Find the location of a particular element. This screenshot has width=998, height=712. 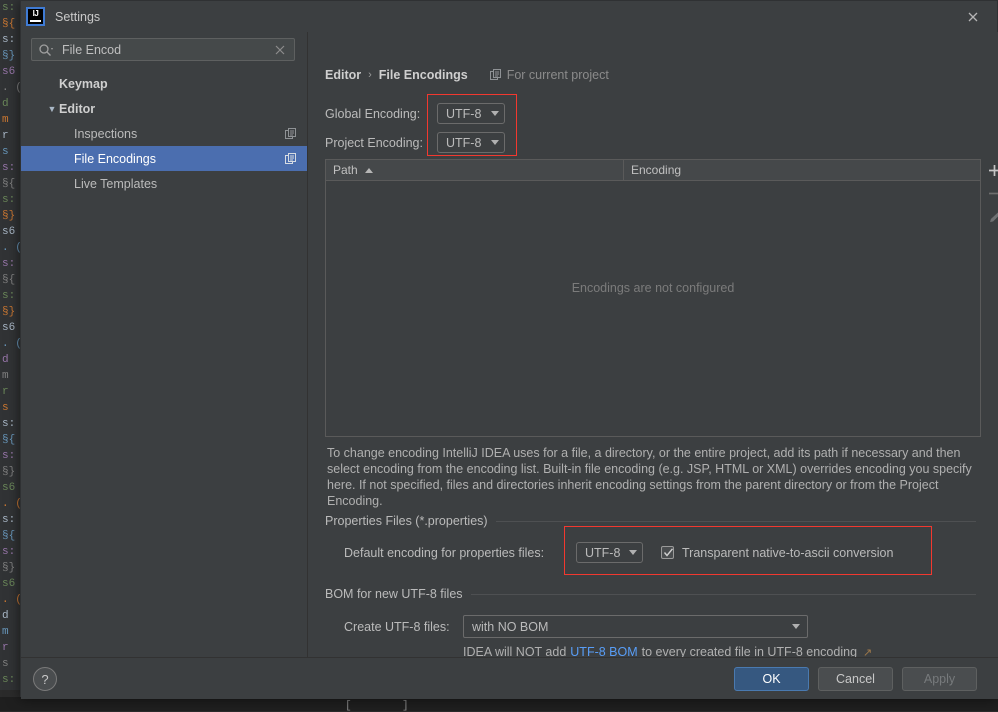

table-toolbar is located at coordinates (989, 193).